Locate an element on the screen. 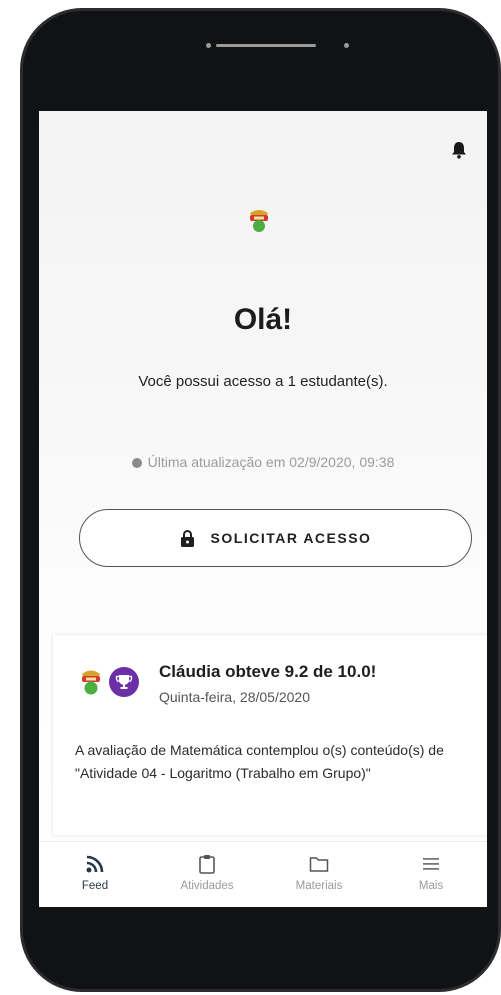 This screenshot has width=501, height=995. nav-item-mais: Mais is located at coordinates (431, 874).